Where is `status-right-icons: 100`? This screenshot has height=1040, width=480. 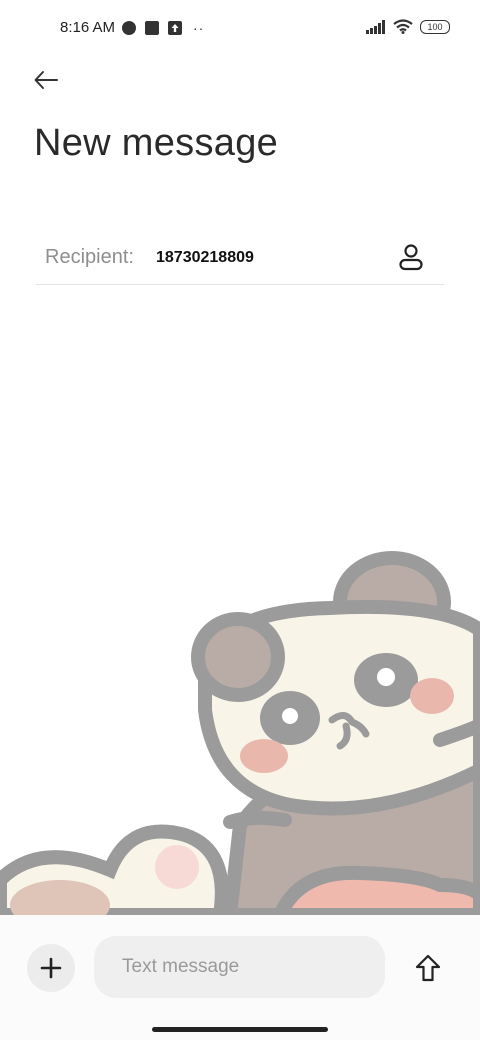
status-right-icons: 100 is located at coordinates (408, 26).